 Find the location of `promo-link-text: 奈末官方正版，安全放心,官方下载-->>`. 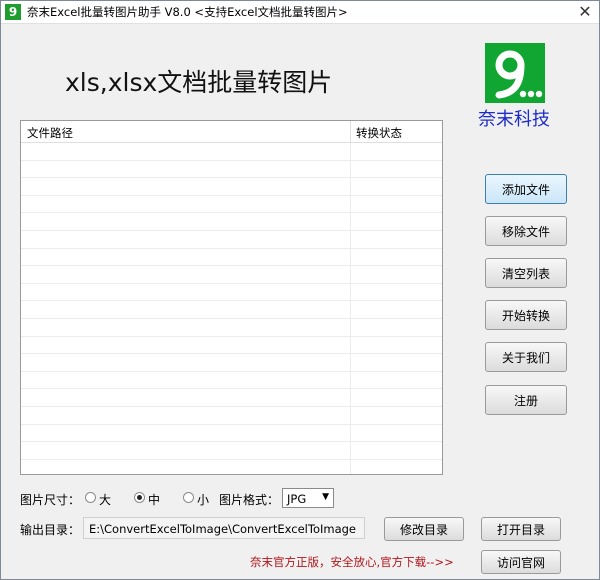

promo-link-text: 奈末官方正版，安全放心,官方下载-->> is located at coordinates (352, 562).